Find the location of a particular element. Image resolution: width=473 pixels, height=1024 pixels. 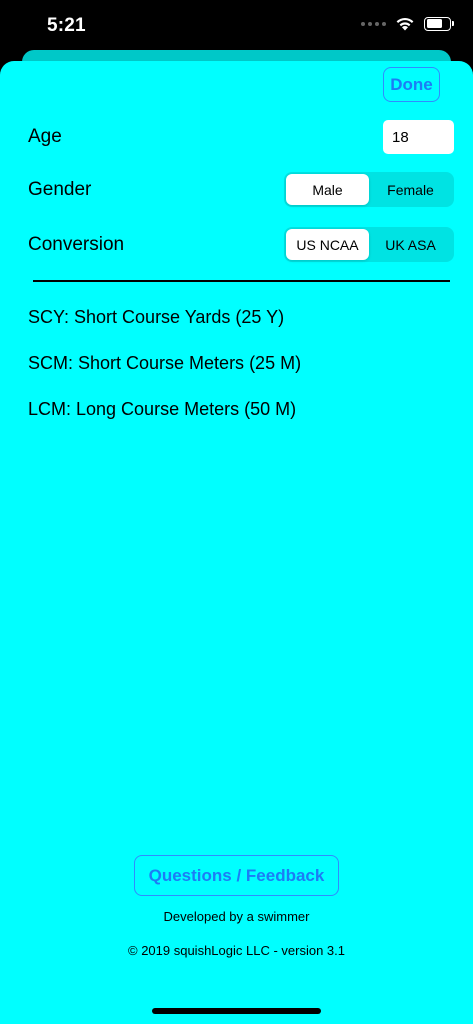

conversion-option-us-ncaa: US NCAA is located at coordinates (327, 244).